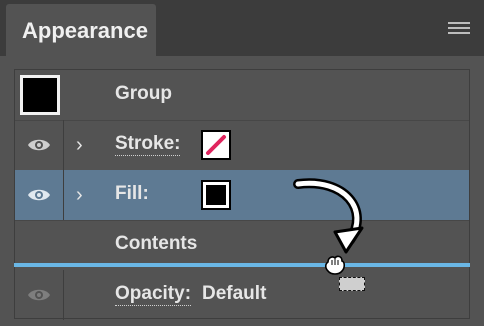  I want to click on grab-cursor-icon, so click(335, 265).